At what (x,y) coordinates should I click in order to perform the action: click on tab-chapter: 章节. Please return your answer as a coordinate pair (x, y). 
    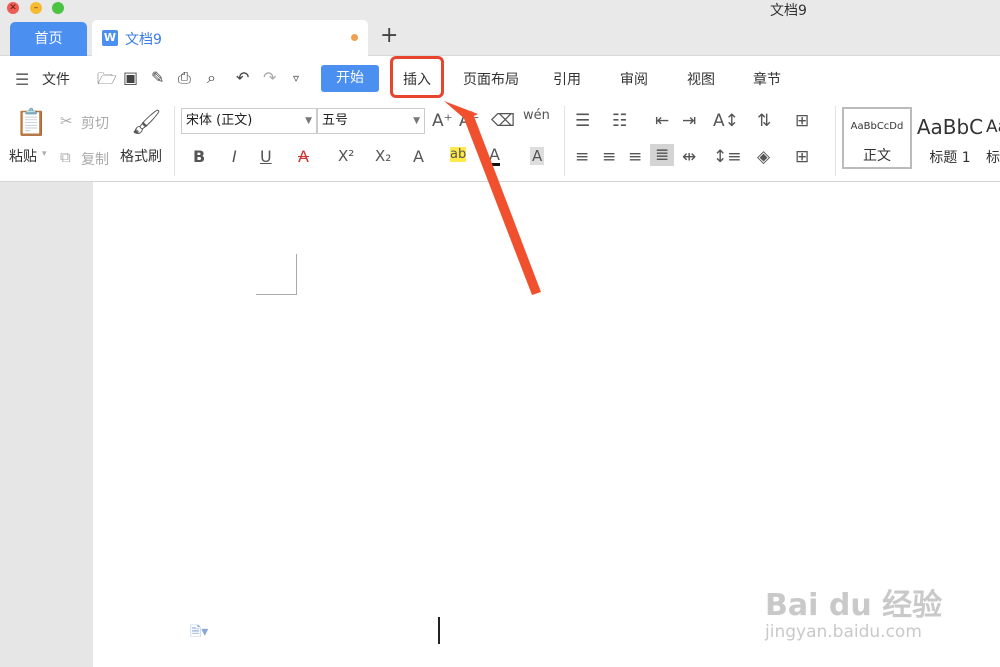
    Looking at the image, I should click on (767, 79).